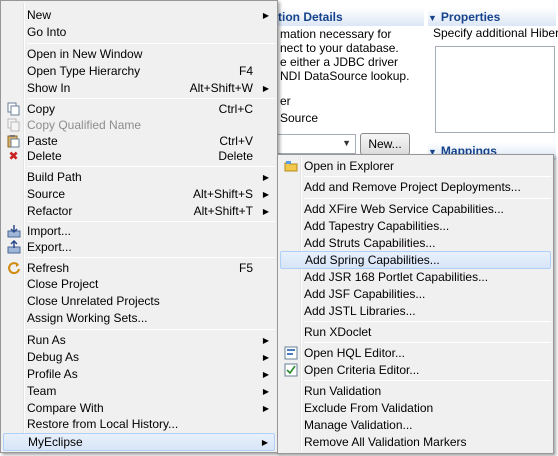  Describe the element at coordinates (415, 166) in the screenshot. I see `menu-item-open-in-explorer: Open in Explorer` at that location.